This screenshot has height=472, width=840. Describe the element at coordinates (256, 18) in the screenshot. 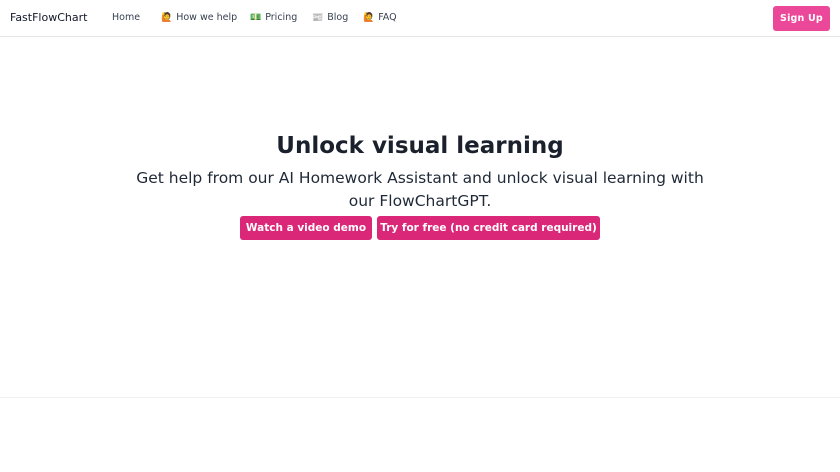

I see `money-icon: 💵` at that location.